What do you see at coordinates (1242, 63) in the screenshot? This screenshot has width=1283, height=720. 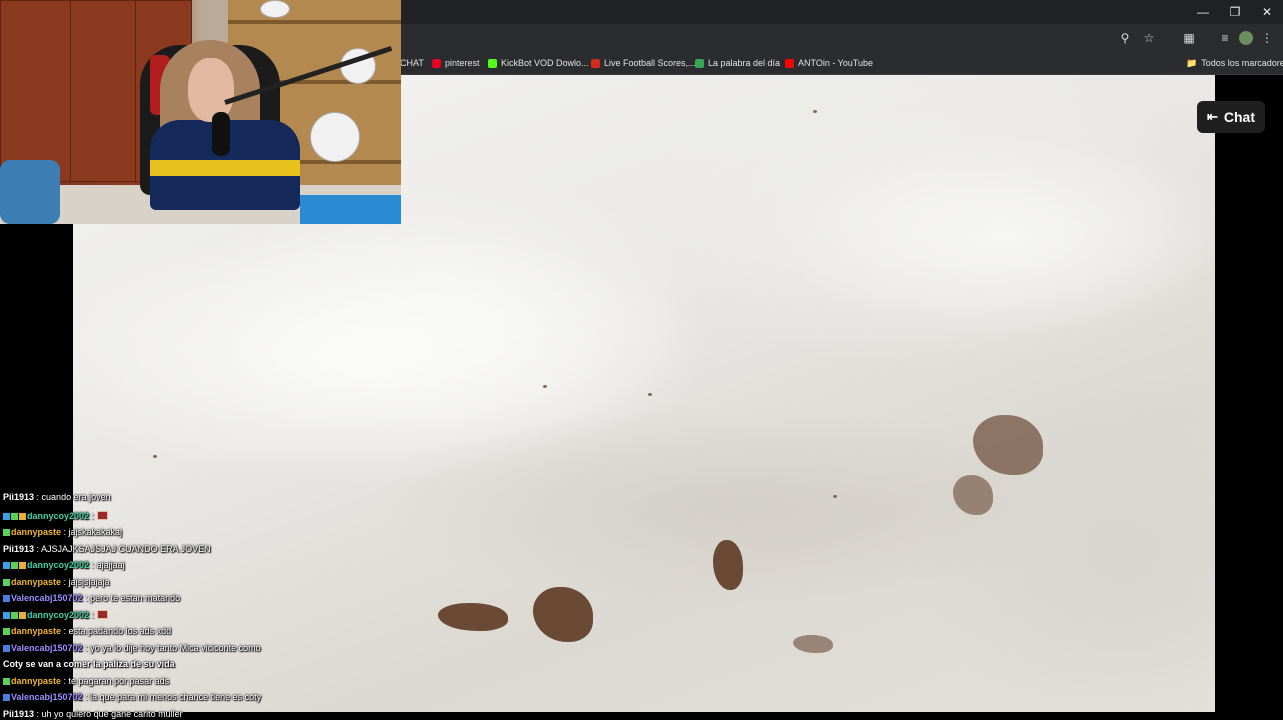 I see `all-bookmarks-label: Todos los marcadores` at bounding box center [1242, 63].